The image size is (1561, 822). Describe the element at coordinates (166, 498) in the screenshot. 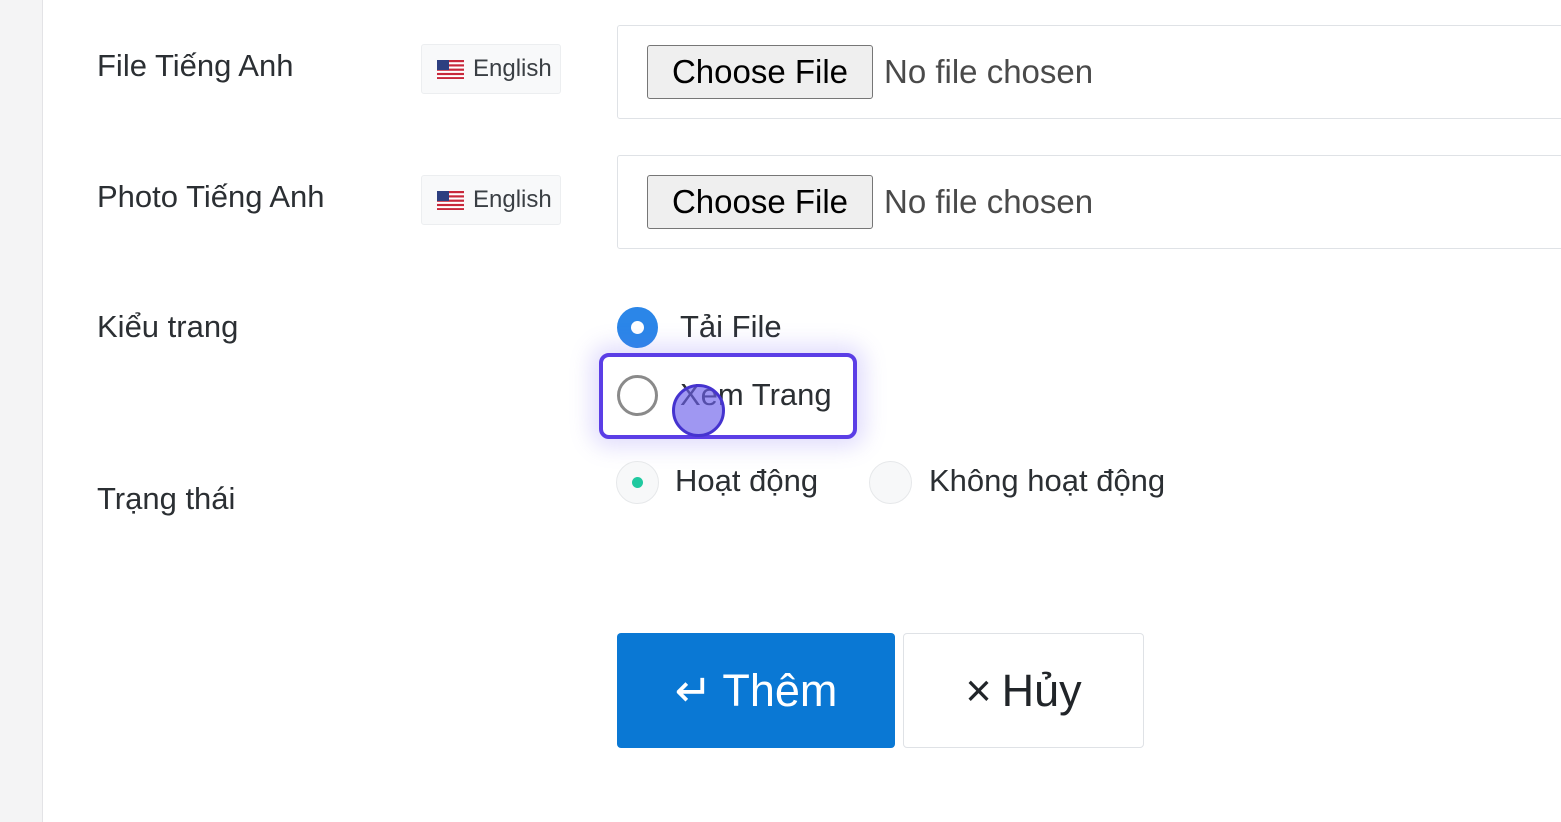

I see `status-label: Trạng thái` at that location.